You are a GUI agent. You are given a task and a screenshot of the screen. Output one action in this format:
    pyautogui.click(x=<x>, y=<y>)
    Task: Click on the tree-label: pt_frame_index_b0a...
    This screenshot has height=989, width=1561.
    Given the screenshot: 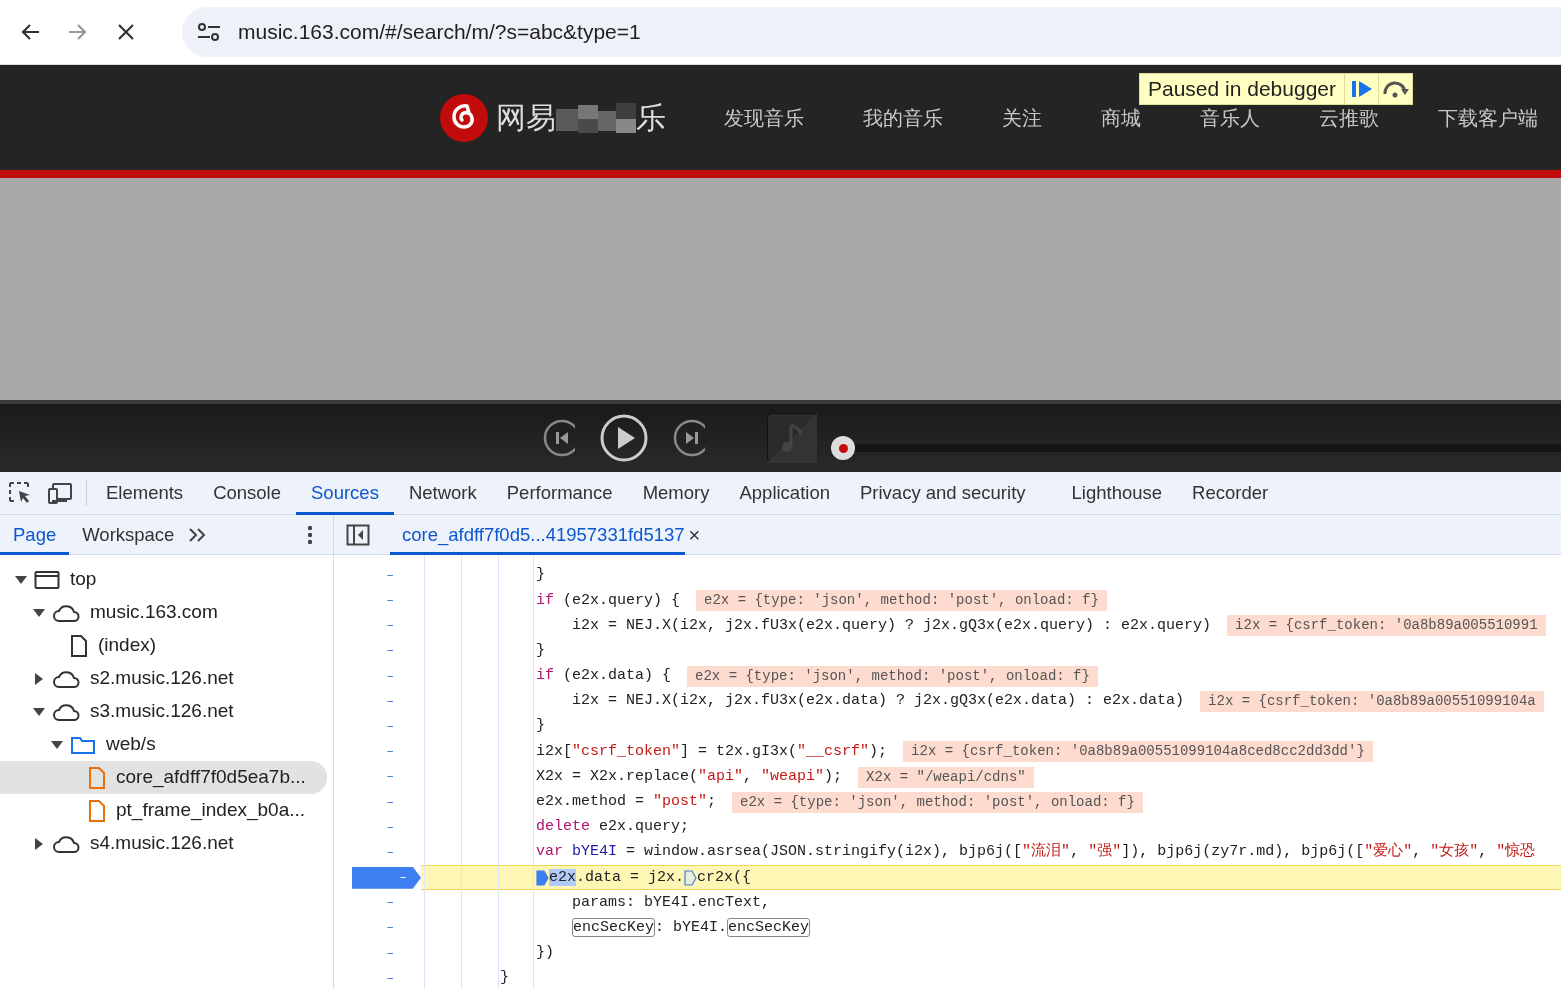 What is the action you would take?
    pyautogui.click(x=211, y=810)
    